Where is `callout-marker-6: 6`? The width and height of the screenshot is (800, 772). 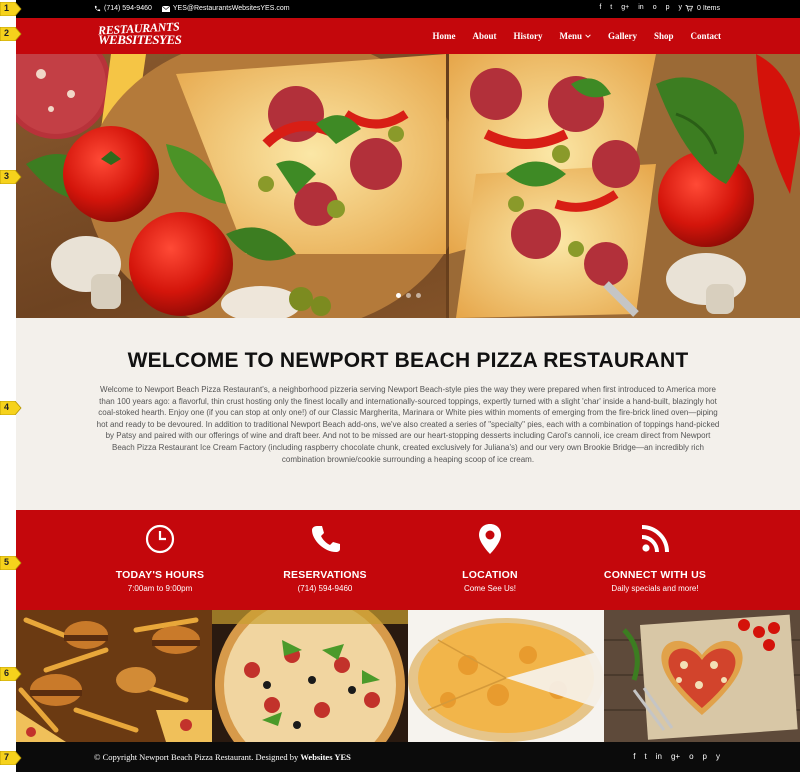 callout-marker-6: 6 is located at coordinates (11, 674).